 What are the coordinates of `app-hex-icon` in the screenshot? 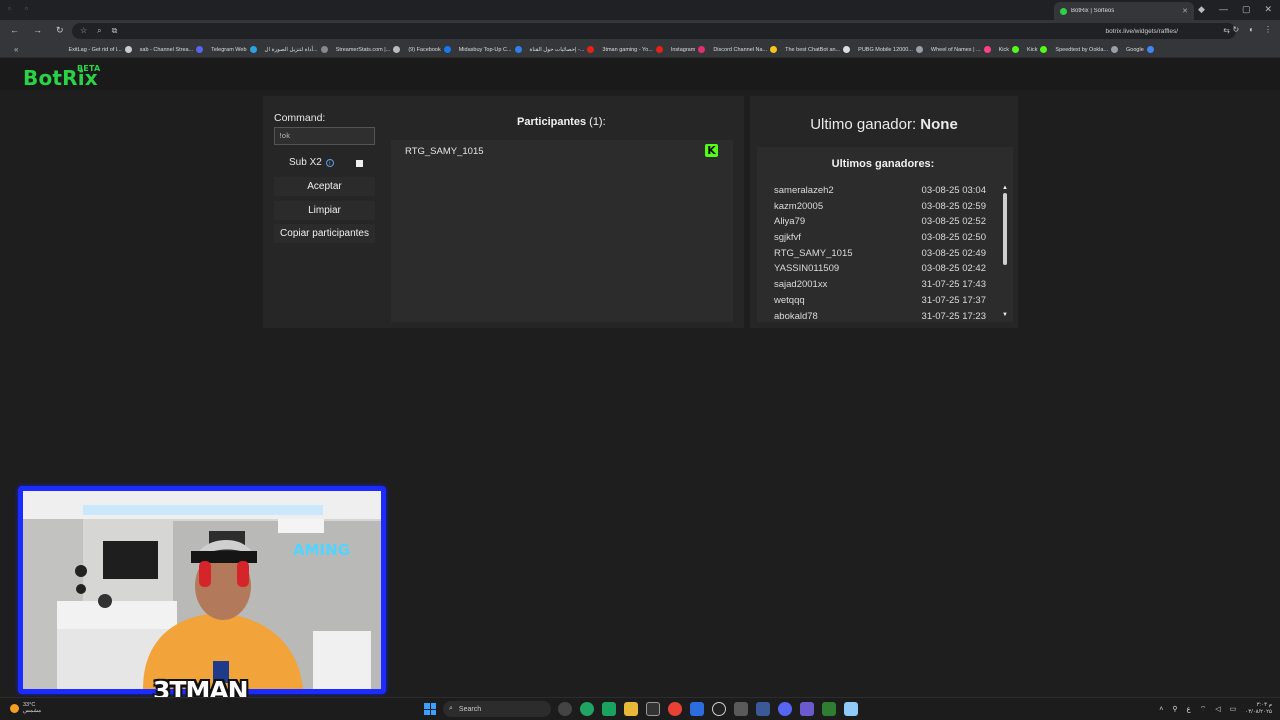 It's located at (609, 709).